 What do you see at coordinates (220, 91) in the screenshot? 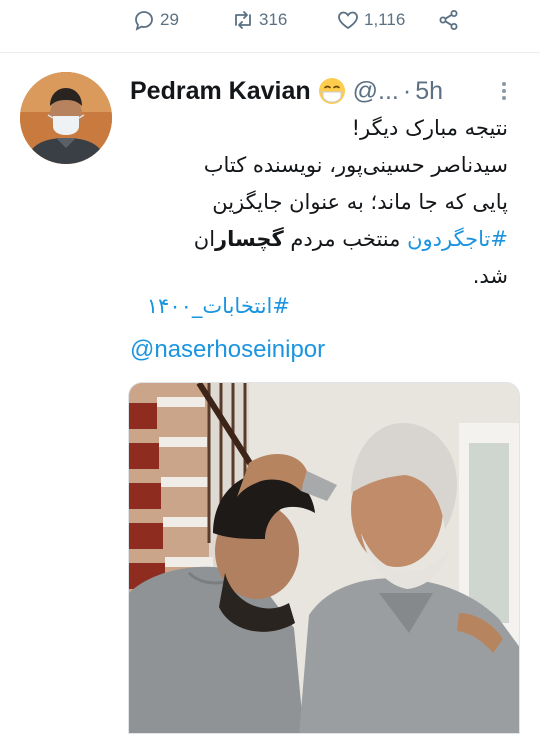
I see `author-name: Pedram Kavian` at bounding box center [220, 91].